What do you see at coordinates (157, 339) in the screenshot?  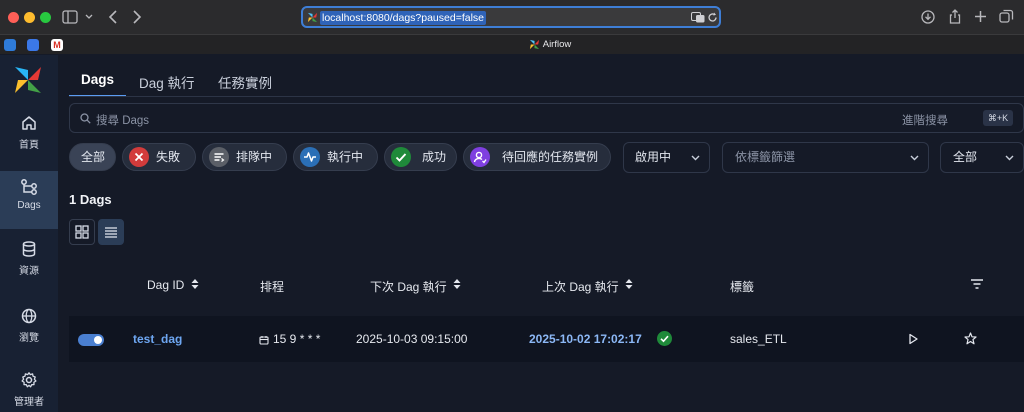 I see `dag-id-link: test_dag` at bounding box center [157, 339].